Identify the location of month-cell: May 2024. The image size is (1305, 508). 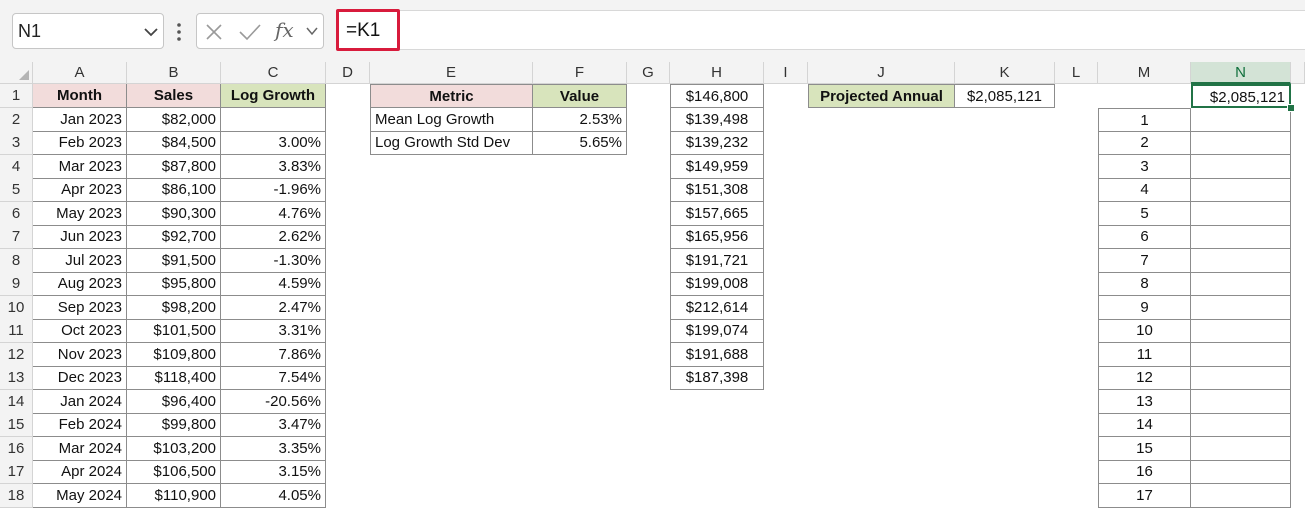
(80, 495).